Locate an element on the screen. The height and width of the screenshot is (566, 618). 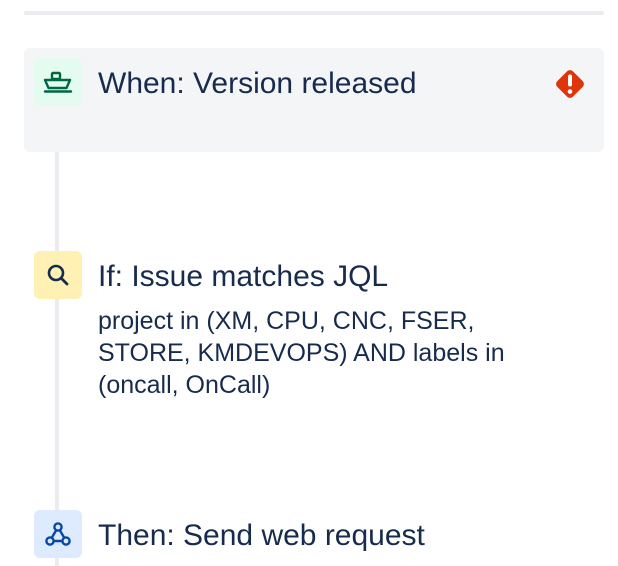
condition-step-title: If: Issue matches JQL is located at coordinates (243, 277).